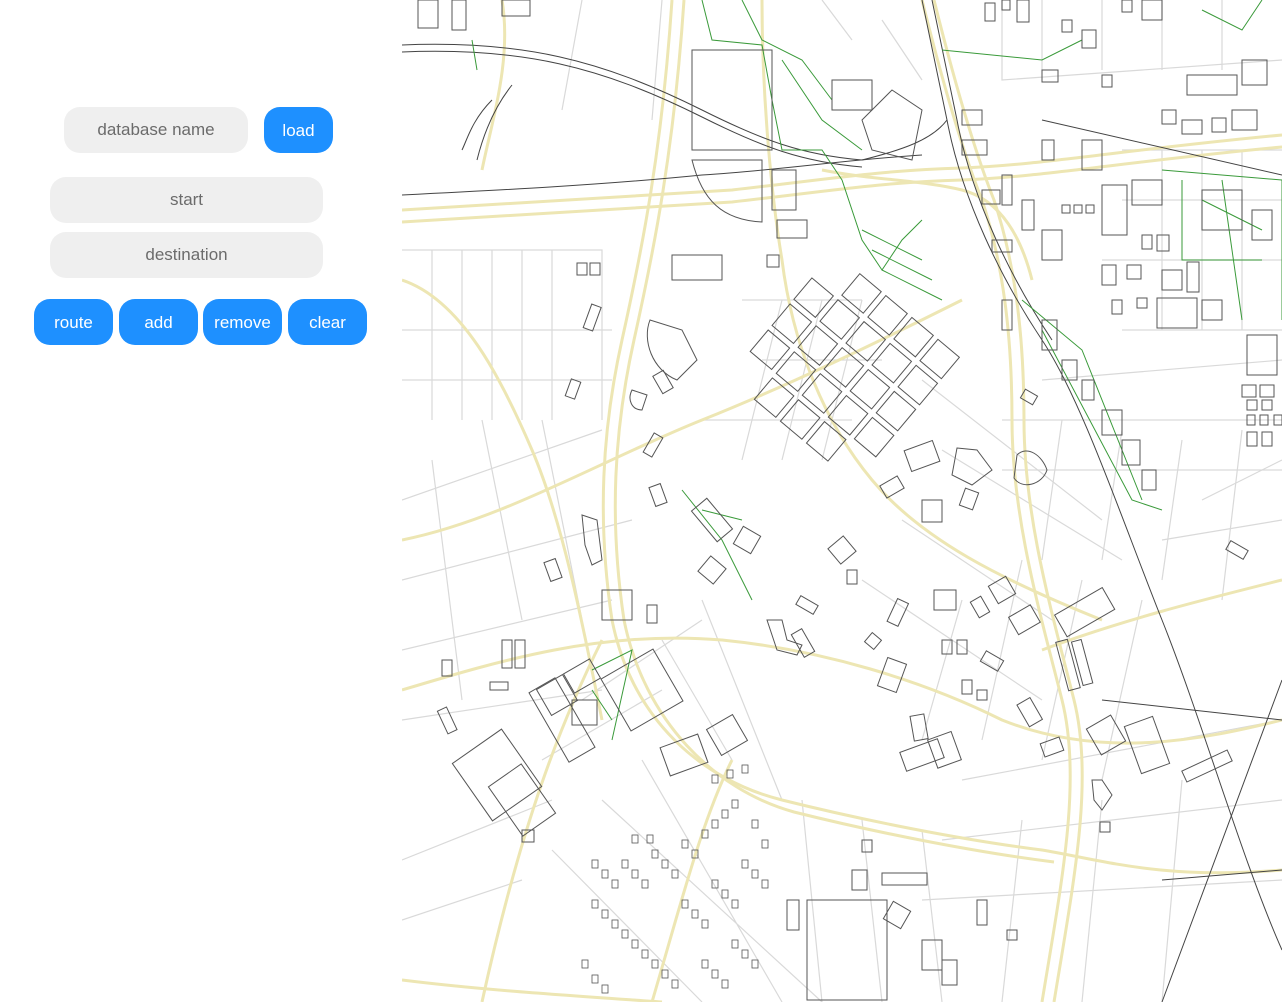  Describe the element at coordinates (327, 322) in the screenshot. I see `clear-button: clear` at that location.